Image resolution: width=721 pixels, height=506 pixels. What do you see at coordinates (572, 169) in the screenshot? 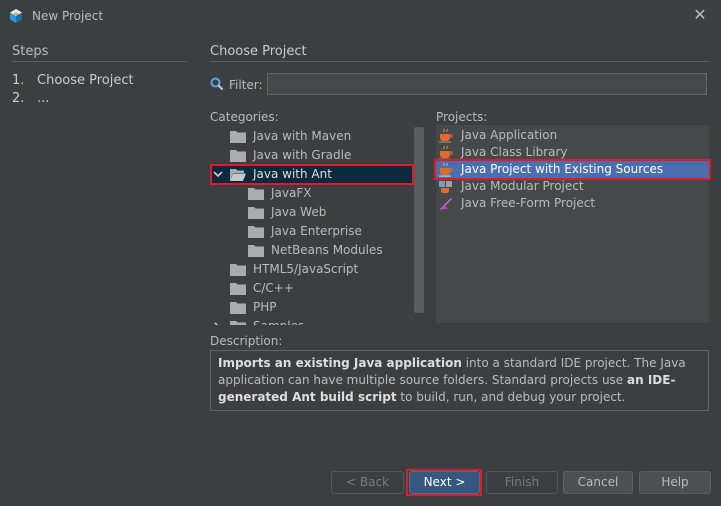
I see `highlight-box-project` at bounding box center [572, 169].